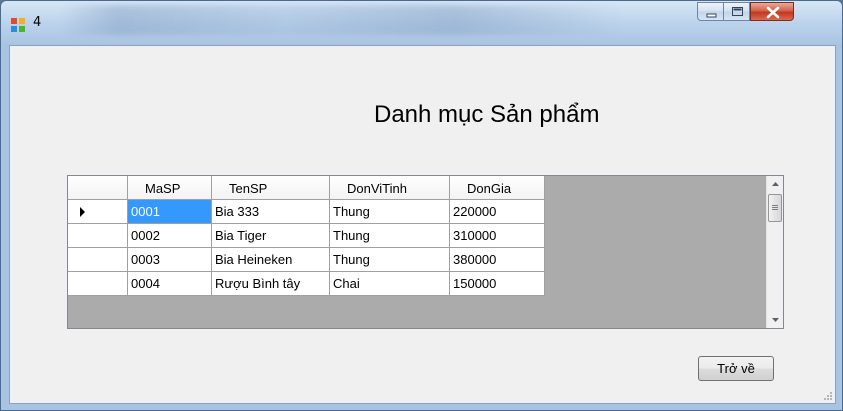  I want to click on title-bar: 4, so click(421, 23).